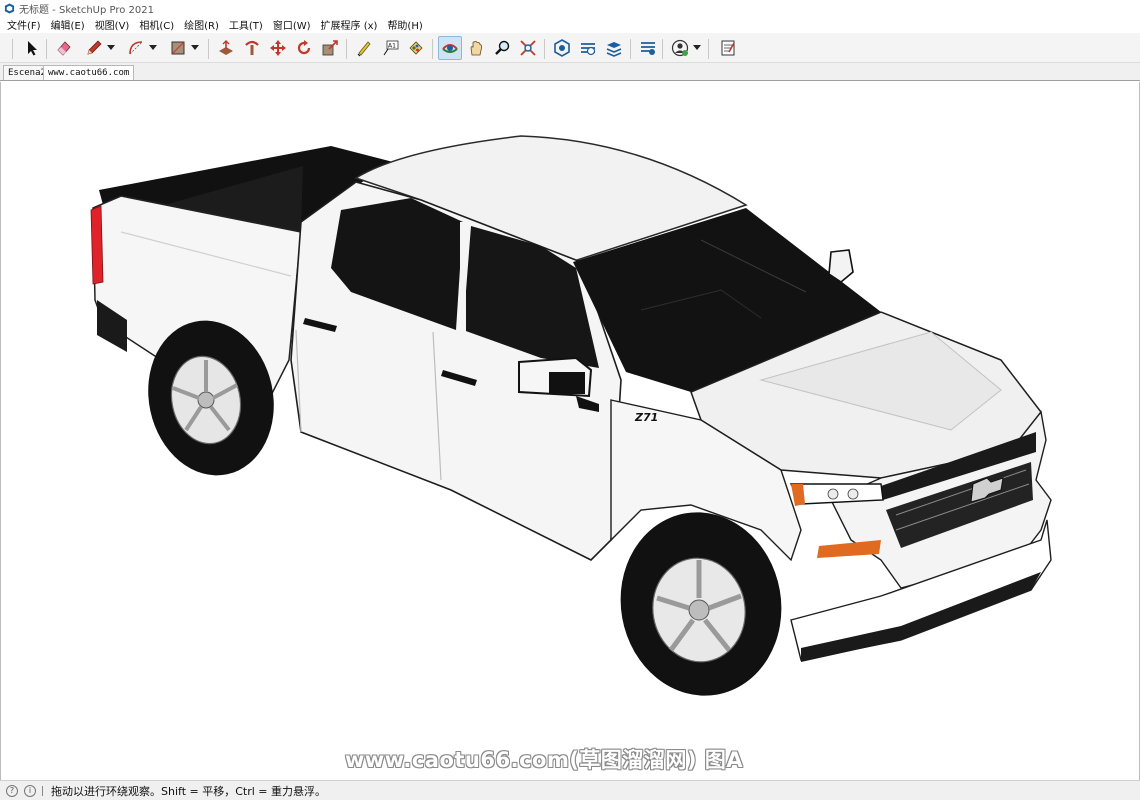  Describe the element at coordinates (680, 48) in the screenshot. I see `user-account-icon` at that location.